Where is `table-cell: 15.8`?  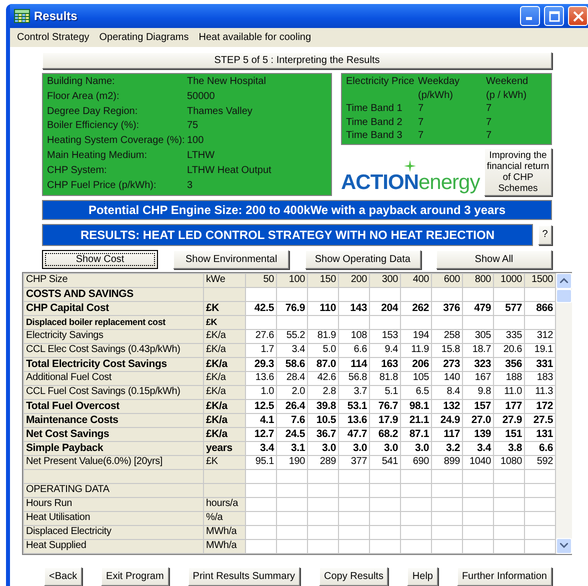 table-cell: 15.8 is located at coordinates (447, 350).